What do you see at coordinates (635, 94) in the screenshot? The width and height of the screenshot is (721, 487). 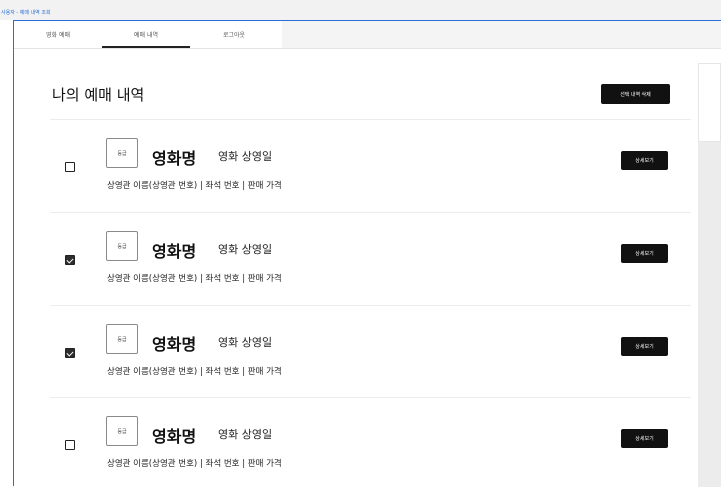 I see `delete-selected-button: 선택 내역 삭제` at bounding box center [635, 94].